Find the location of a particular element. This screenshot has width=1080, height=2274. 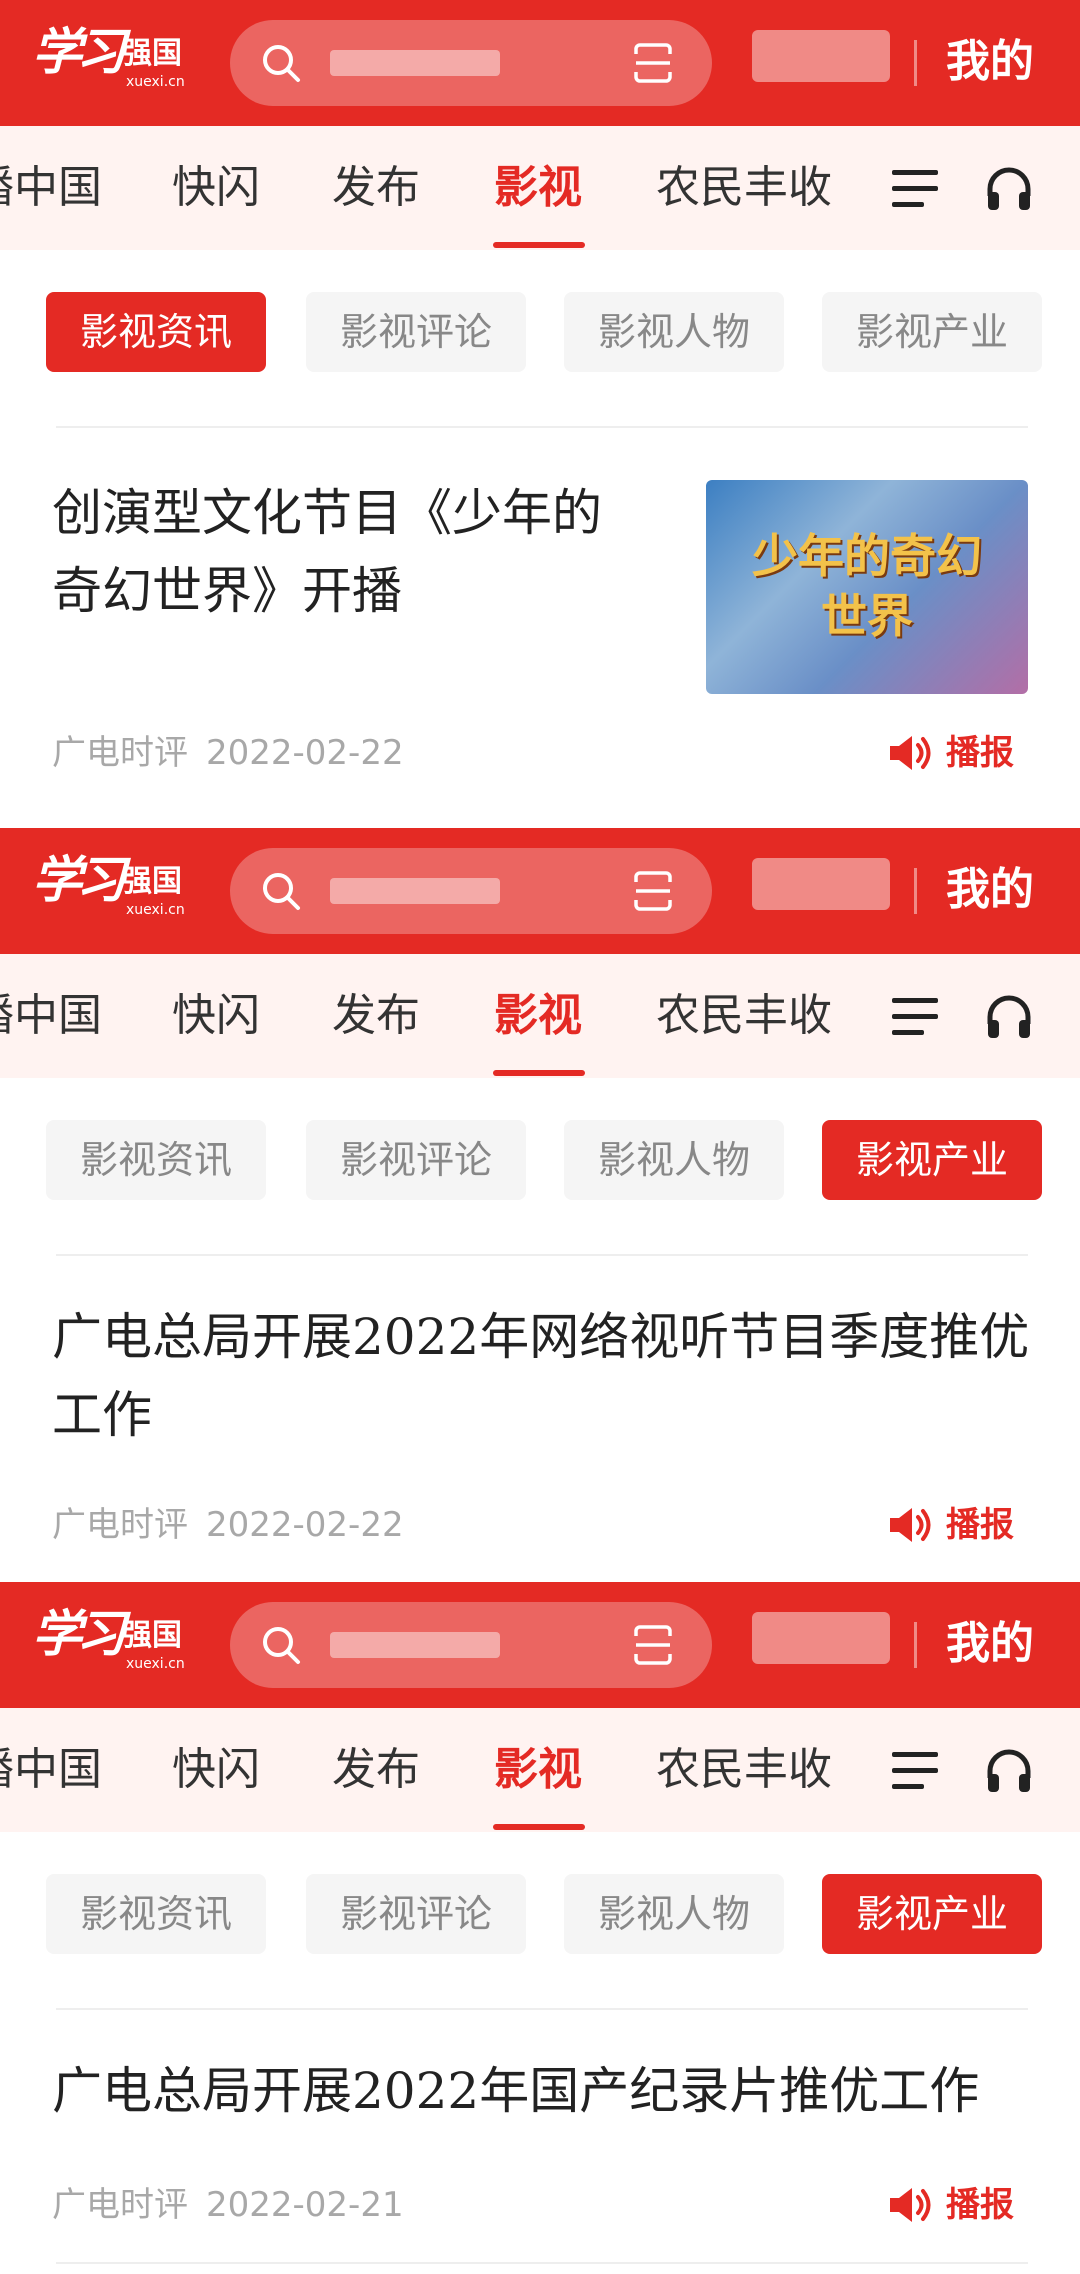

article-title: 创演型文化节目《少年的奇幻世界》开播 is located at coordinates (347, 552).